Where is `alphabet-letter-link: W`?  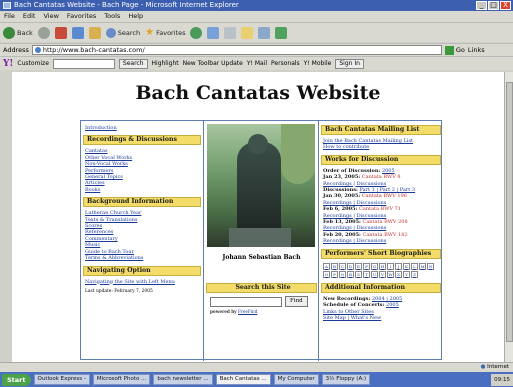
alphabet-letter-link: W is located at coordinates (390, 274).